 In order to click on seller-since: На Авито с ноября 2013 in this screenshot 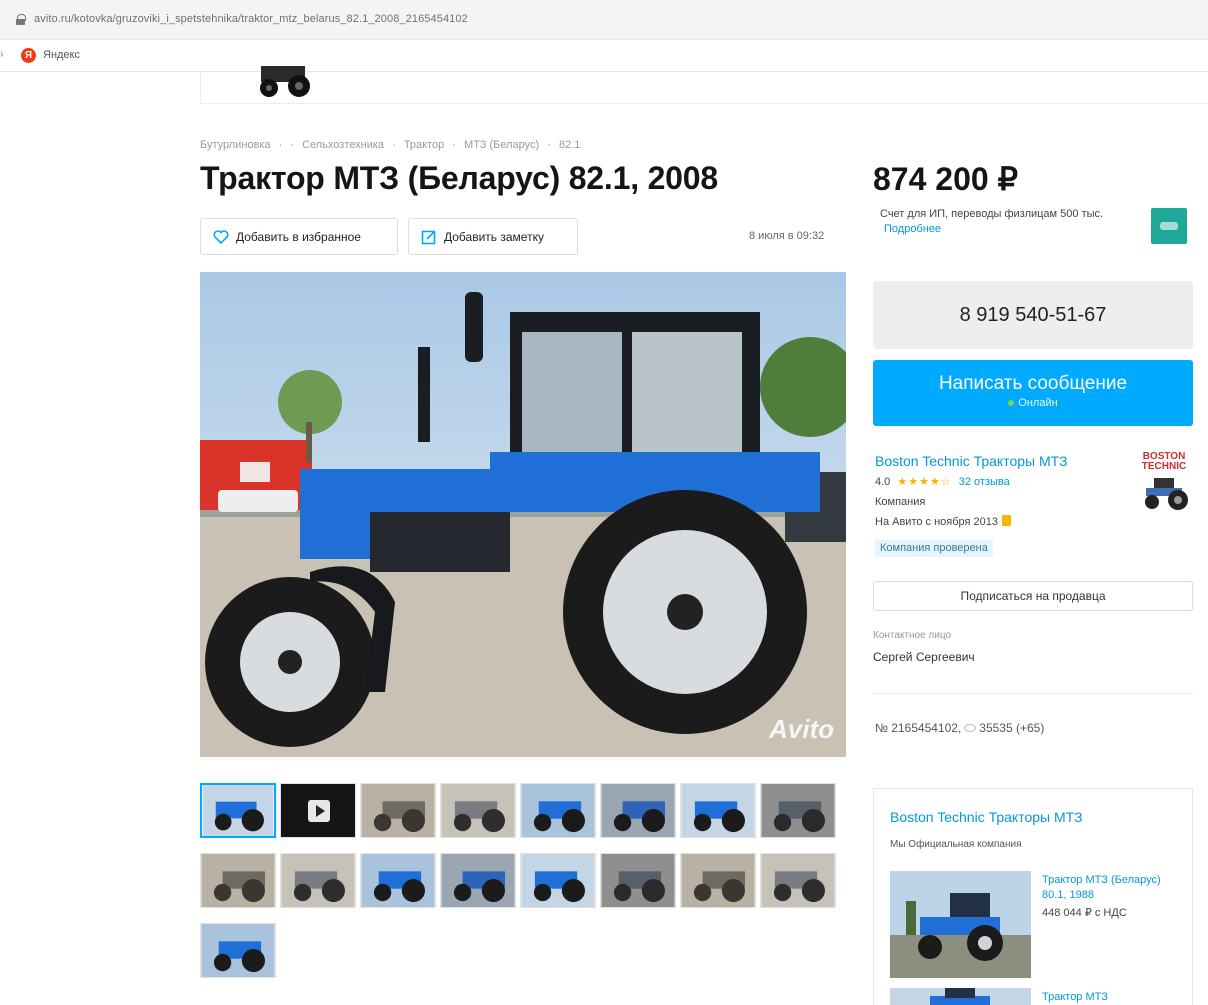, I will do `click(943, 521)`.